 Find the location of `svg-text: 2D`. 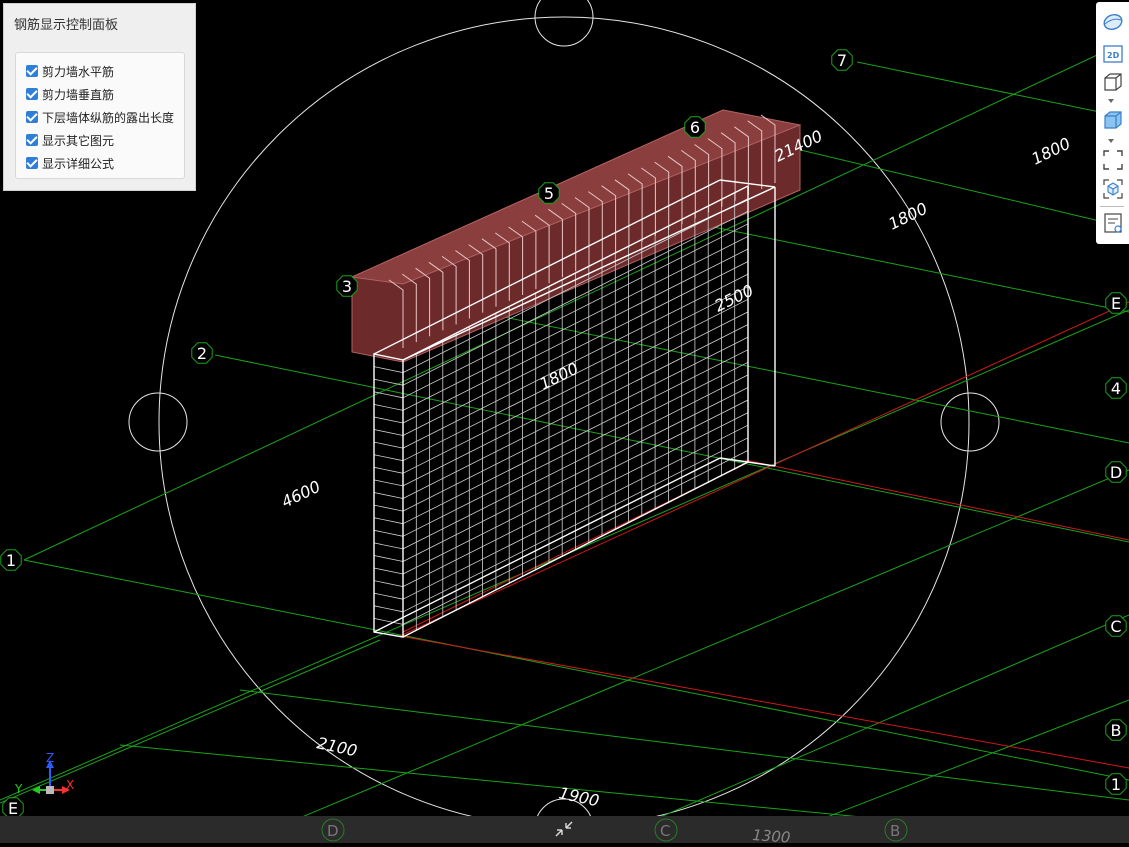

svg-text: 2D is located at coordinates (1113, 55).